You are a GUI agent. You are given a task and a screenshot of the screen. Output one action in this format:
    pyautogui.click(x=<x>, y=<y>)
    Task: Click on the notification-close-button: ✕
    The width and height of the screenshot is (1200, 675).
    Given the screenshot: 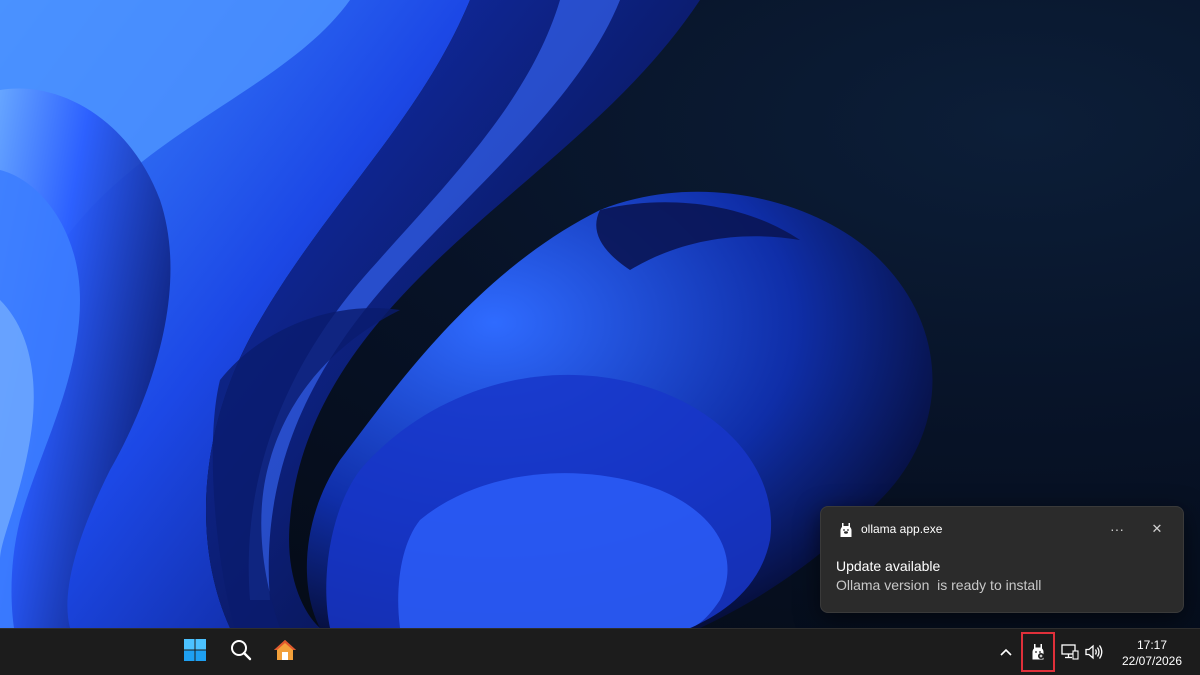 What is the action you would take?
    pyautogui.click(x=1157, y=529)
    